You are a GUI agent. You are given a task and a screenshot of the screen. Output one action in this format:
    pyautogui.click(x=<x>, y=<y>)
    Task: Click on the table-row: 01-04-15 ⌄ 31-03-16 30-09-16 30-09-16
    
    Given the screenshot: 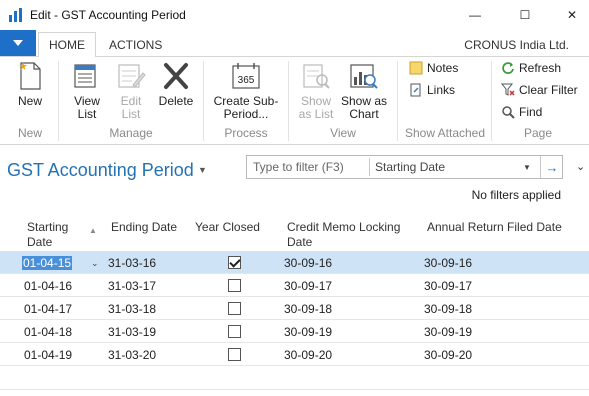 What is the action you would take?
    pyautogui.click(x=294, y=262)
    